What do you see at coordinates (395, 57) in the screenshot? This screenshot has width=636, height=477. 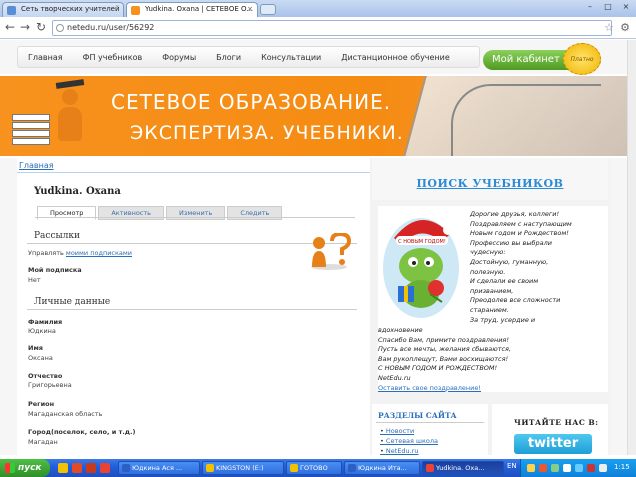 I see `nav-distance-learning: Дистанционное обучение` at bounding box center [395, 57].